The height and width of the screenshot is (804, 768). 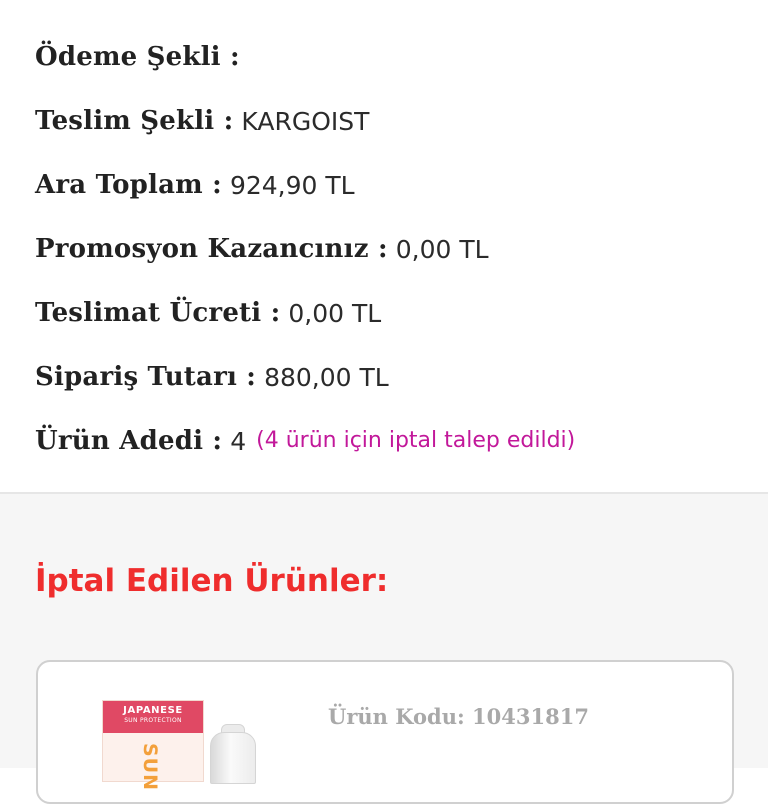 What do you see at coordinates (129, 441) in the screenshot?
I see `item-count-label: Ürün Adedi :` at bounding box center [129, 441].